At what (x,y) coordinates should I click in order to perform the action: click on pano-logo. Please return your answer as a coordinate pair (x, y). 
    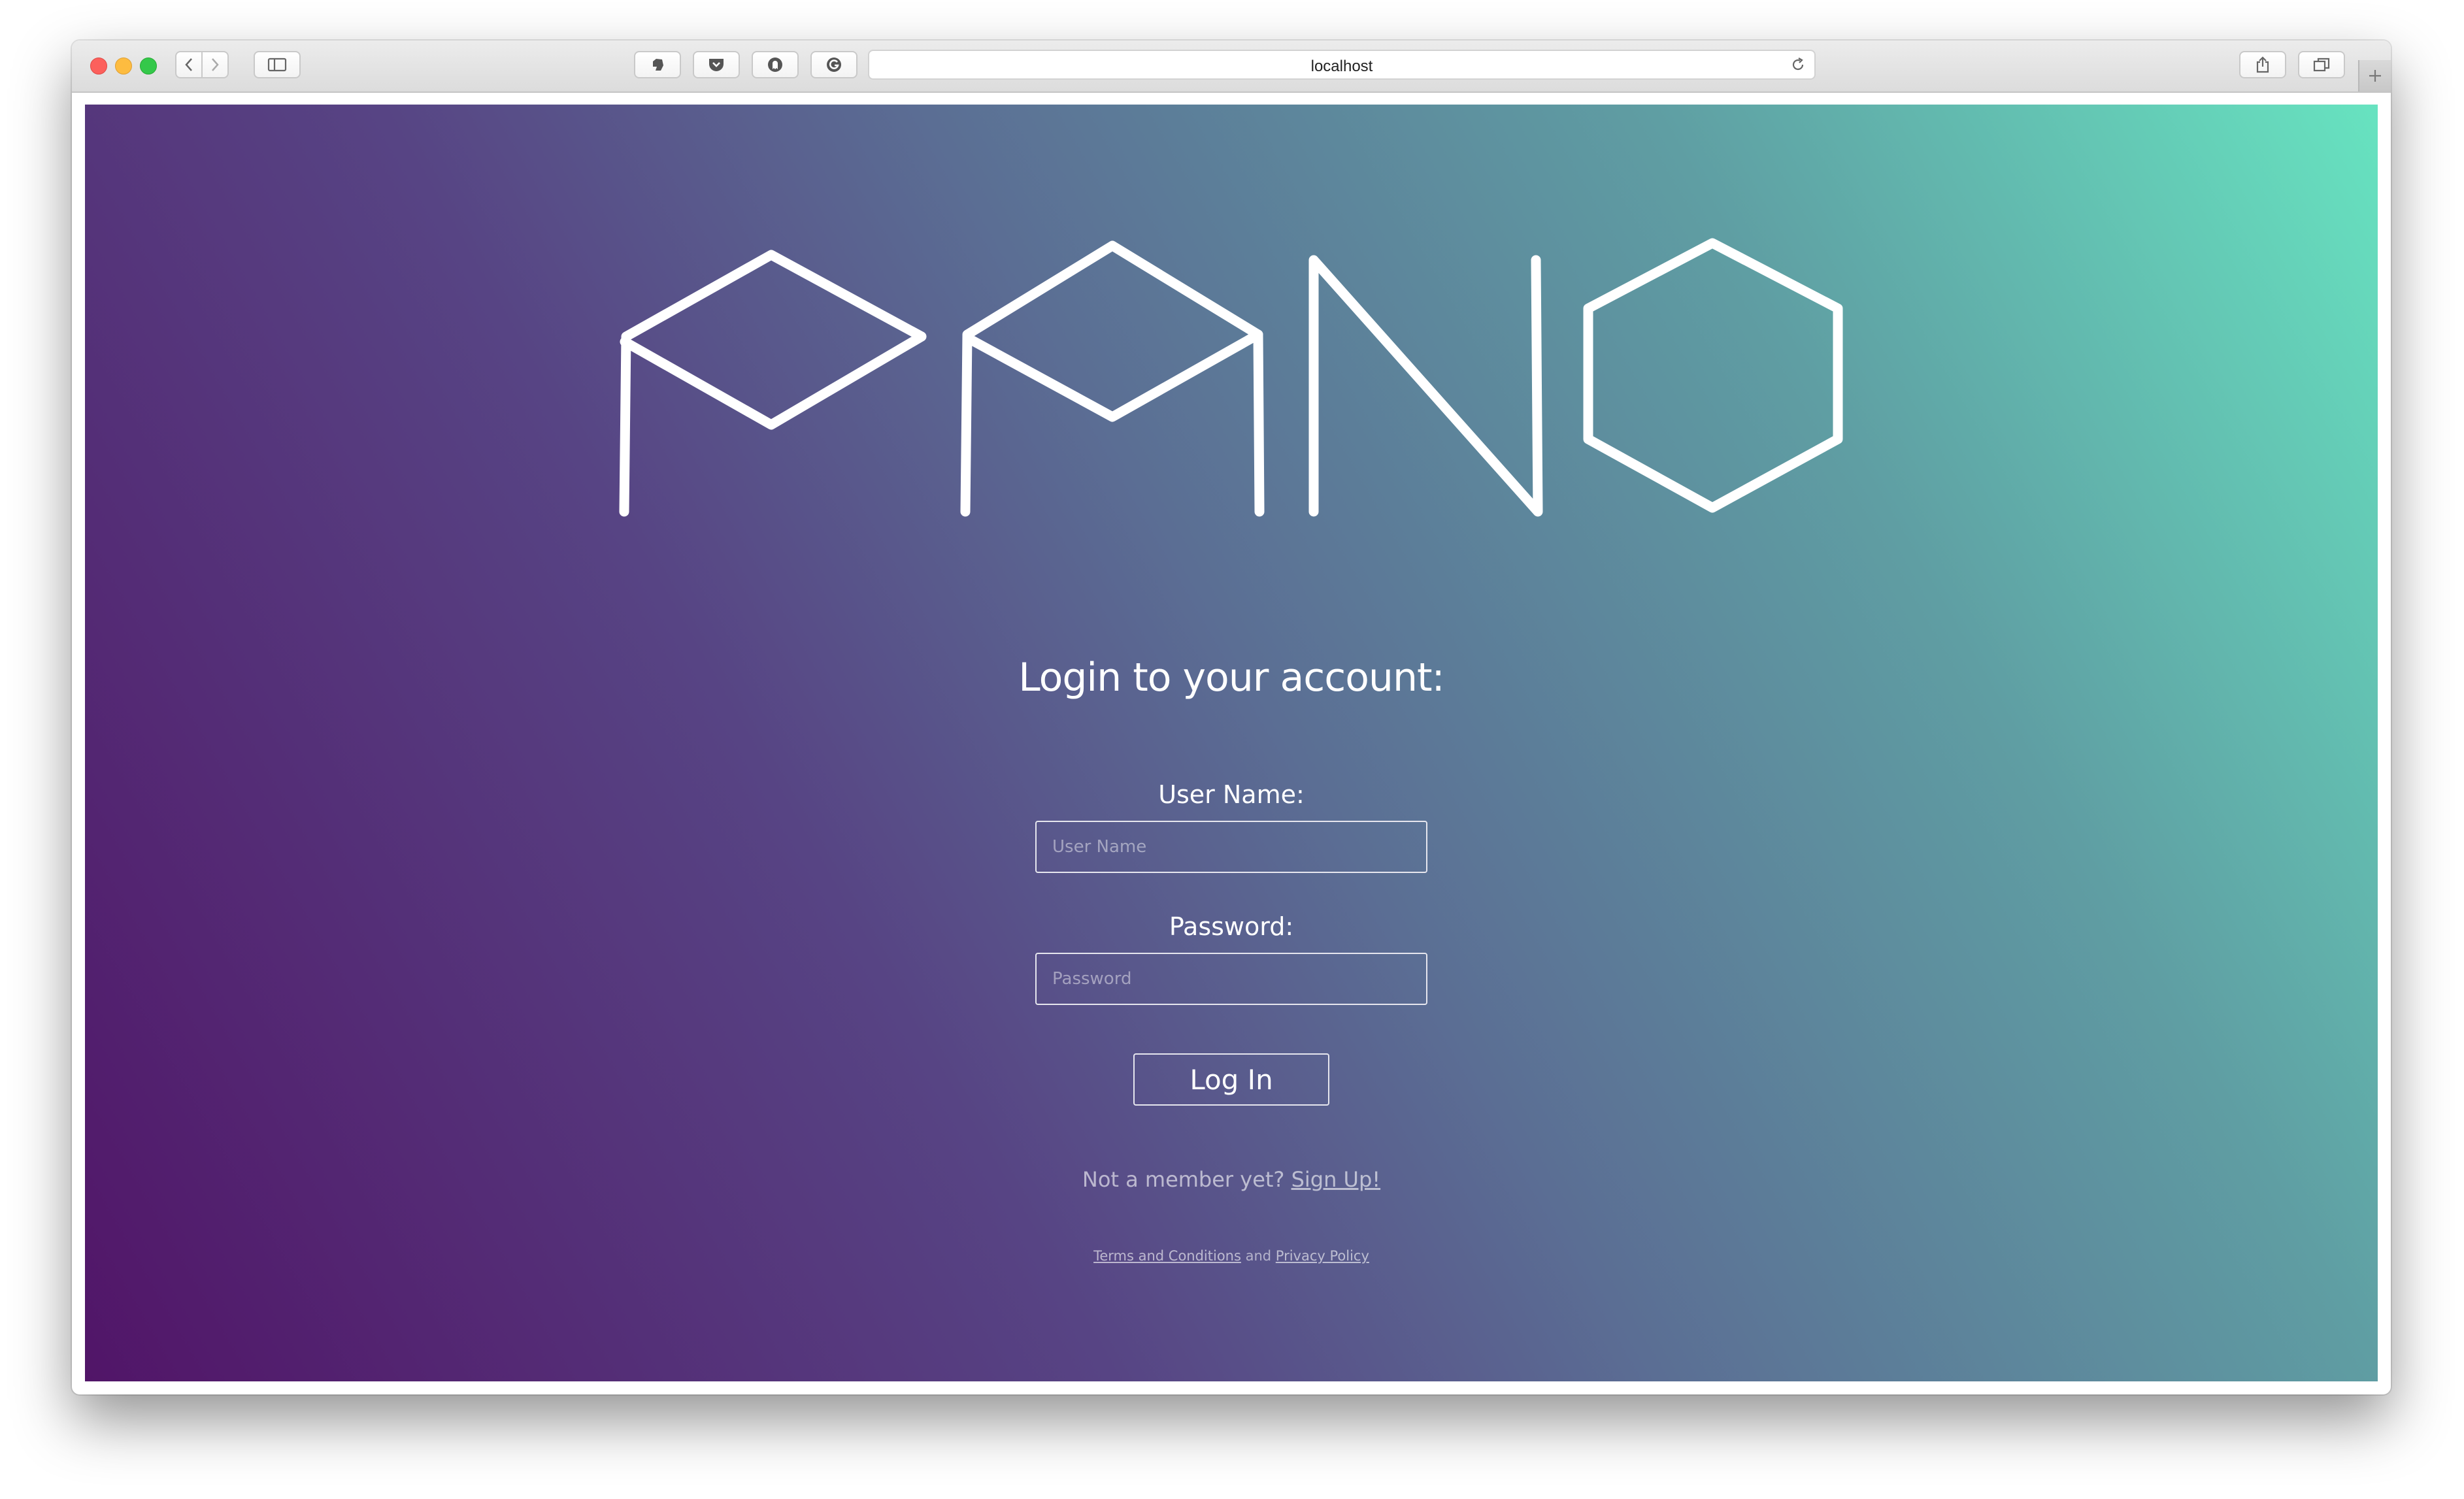
    Looking at the image, I should click on (1231, 377).